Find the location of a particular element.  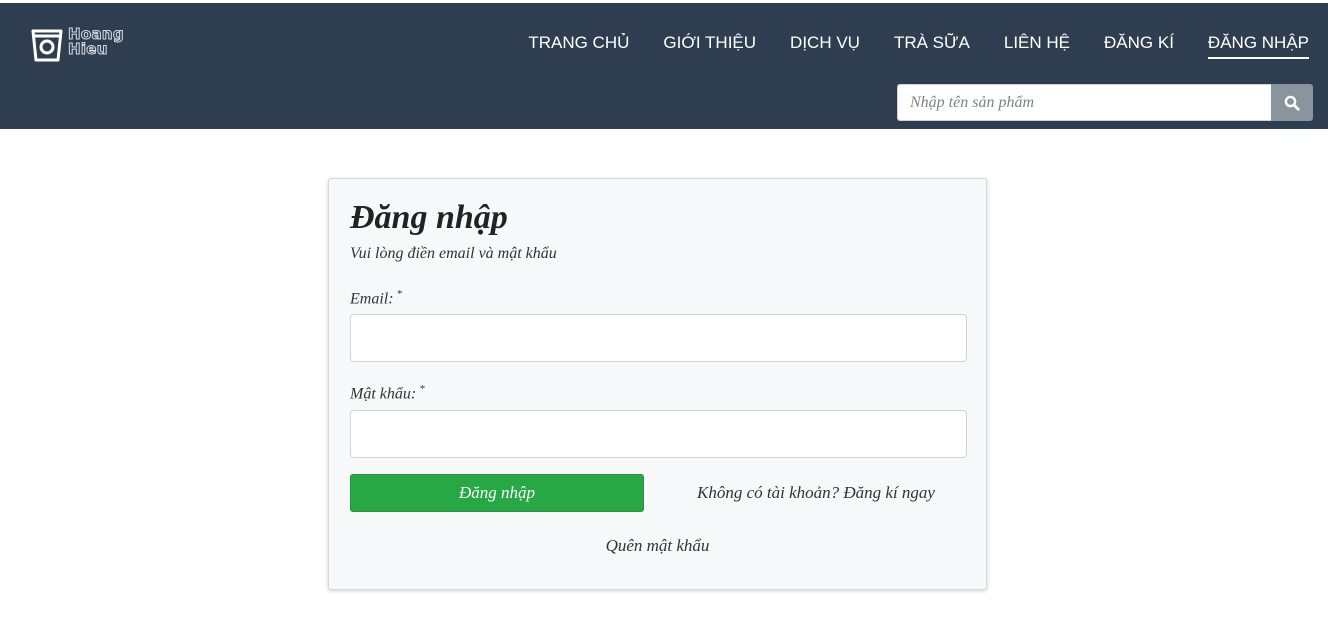

login-subtitle: Vui lòng điền email và mật khẩu is located at coordinates (453, 253).